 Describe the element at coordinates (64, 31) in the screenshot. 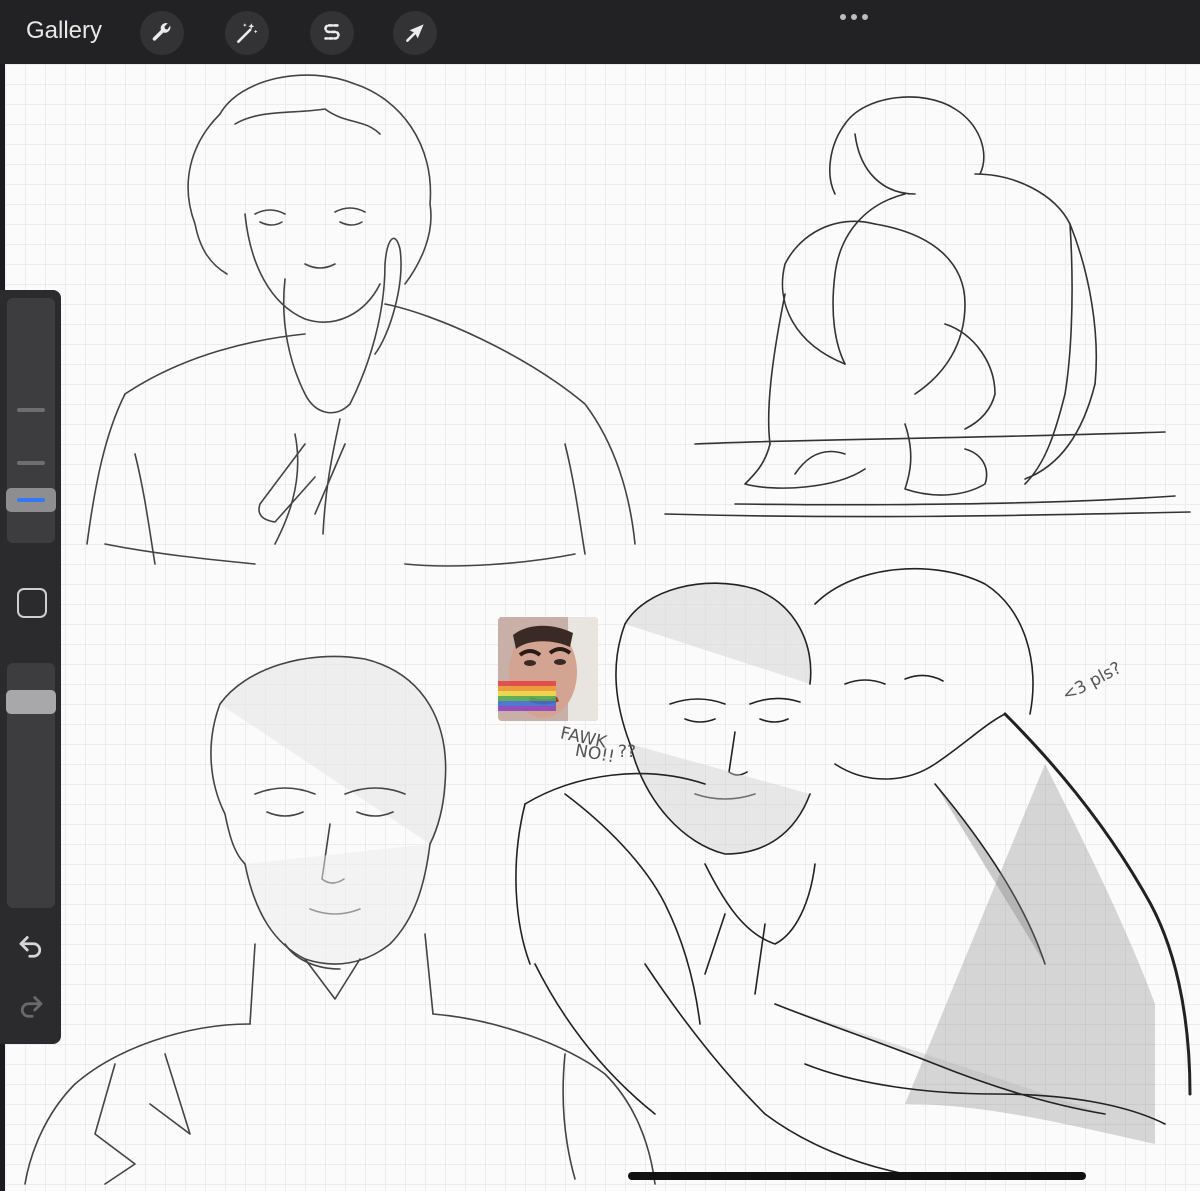

I see `gallery-button: Gallery` at that location.